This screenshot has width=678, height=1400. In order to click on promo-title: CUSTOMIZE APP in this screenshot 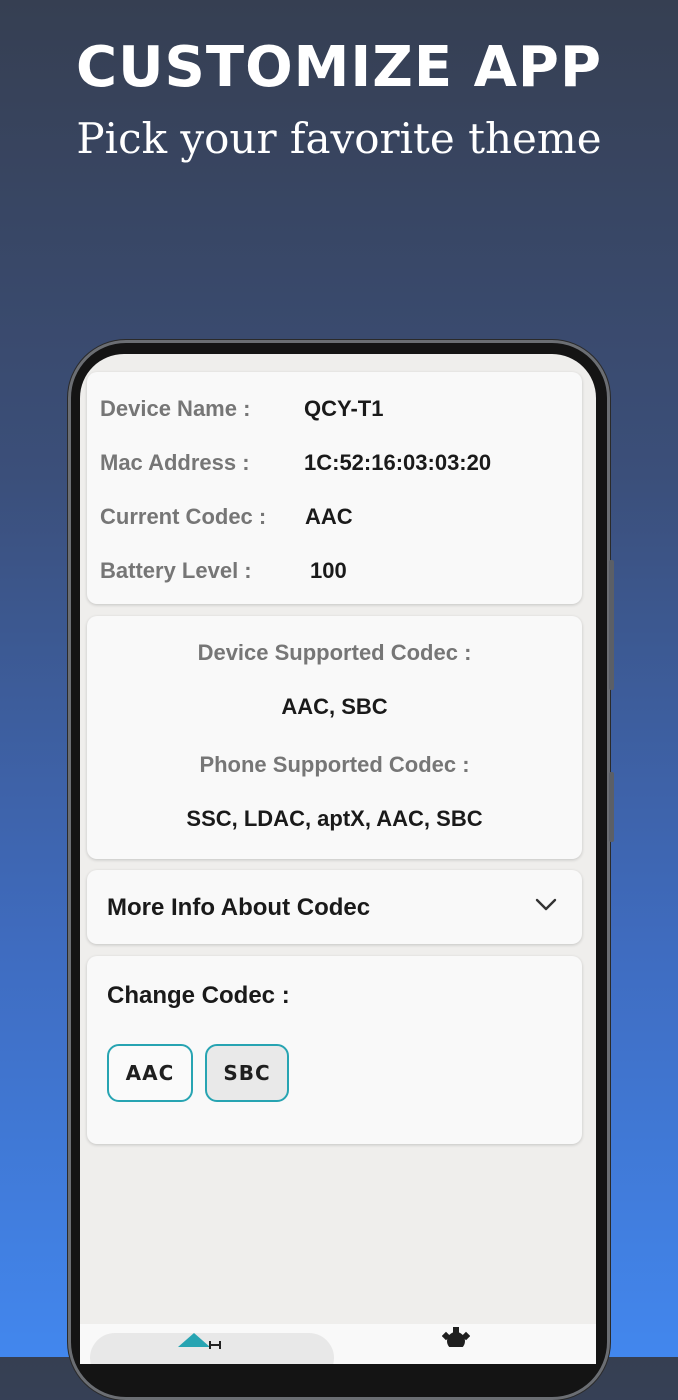, I will do `click(339, 67)`.